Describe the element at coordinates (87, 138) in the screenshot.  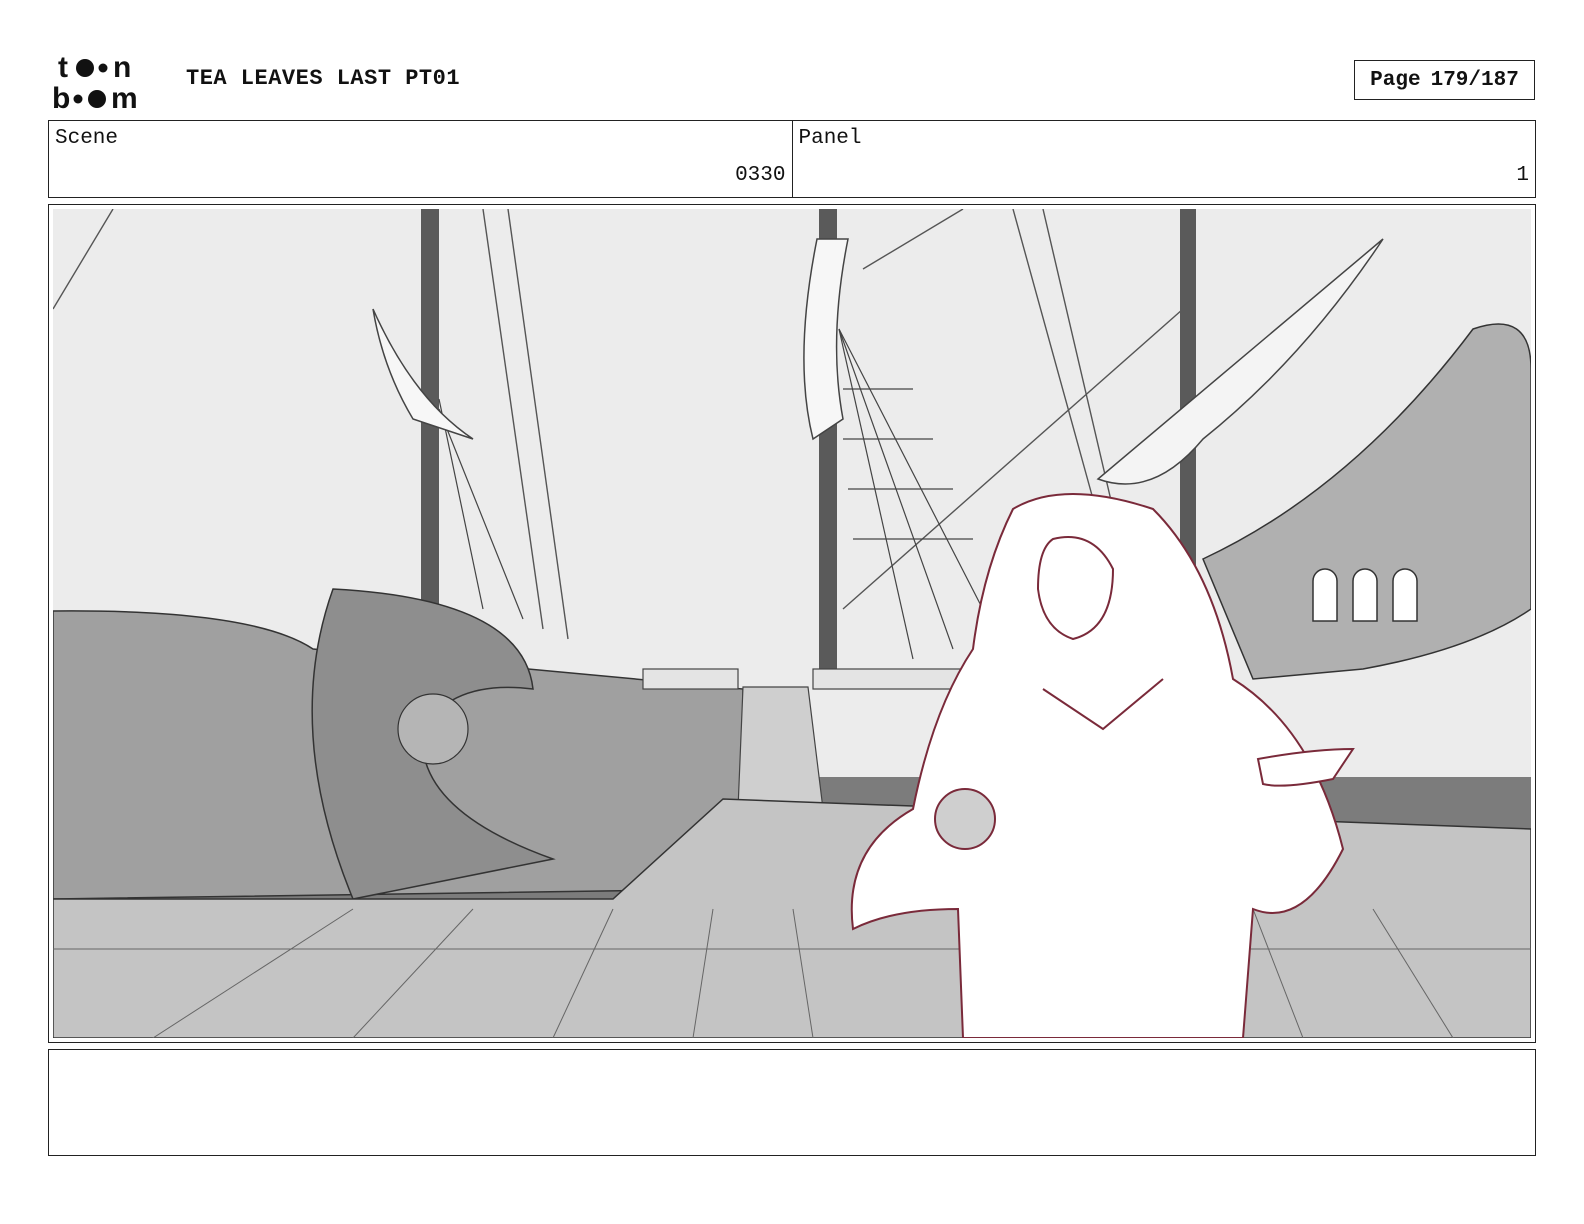
I see `scene-label: Scene` at that location.